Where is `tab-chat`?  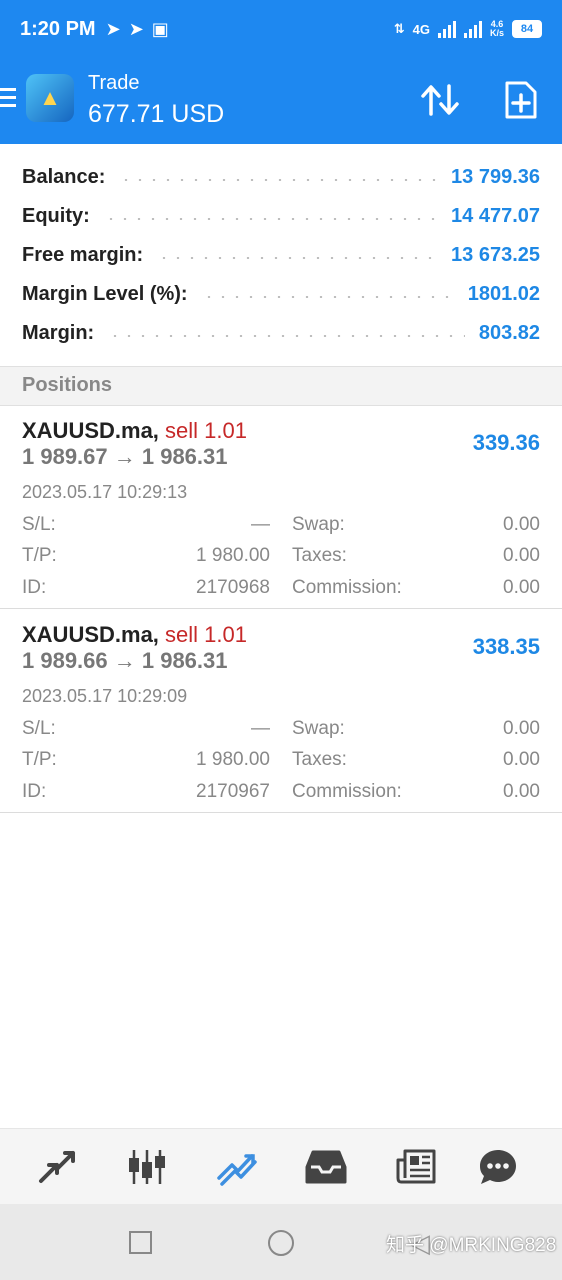
tab-chat is located at coordinates (498, 1167).